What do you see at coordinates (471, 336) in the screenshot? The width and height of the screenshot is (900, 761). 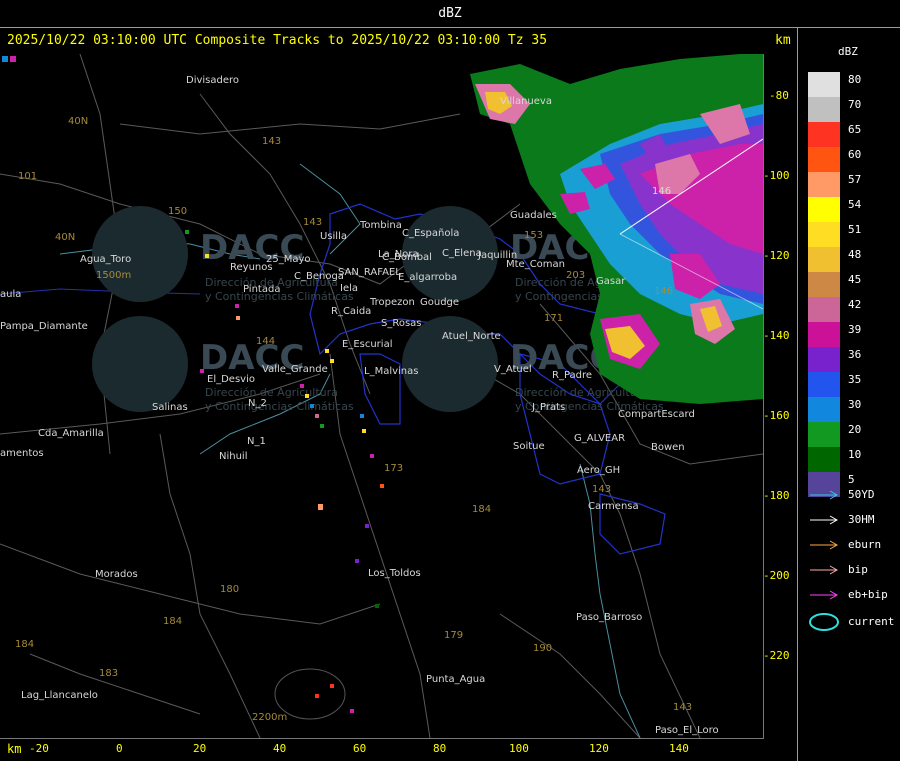 I see `svg-text: Atuel_Norte` at bounding box center [471, 336].